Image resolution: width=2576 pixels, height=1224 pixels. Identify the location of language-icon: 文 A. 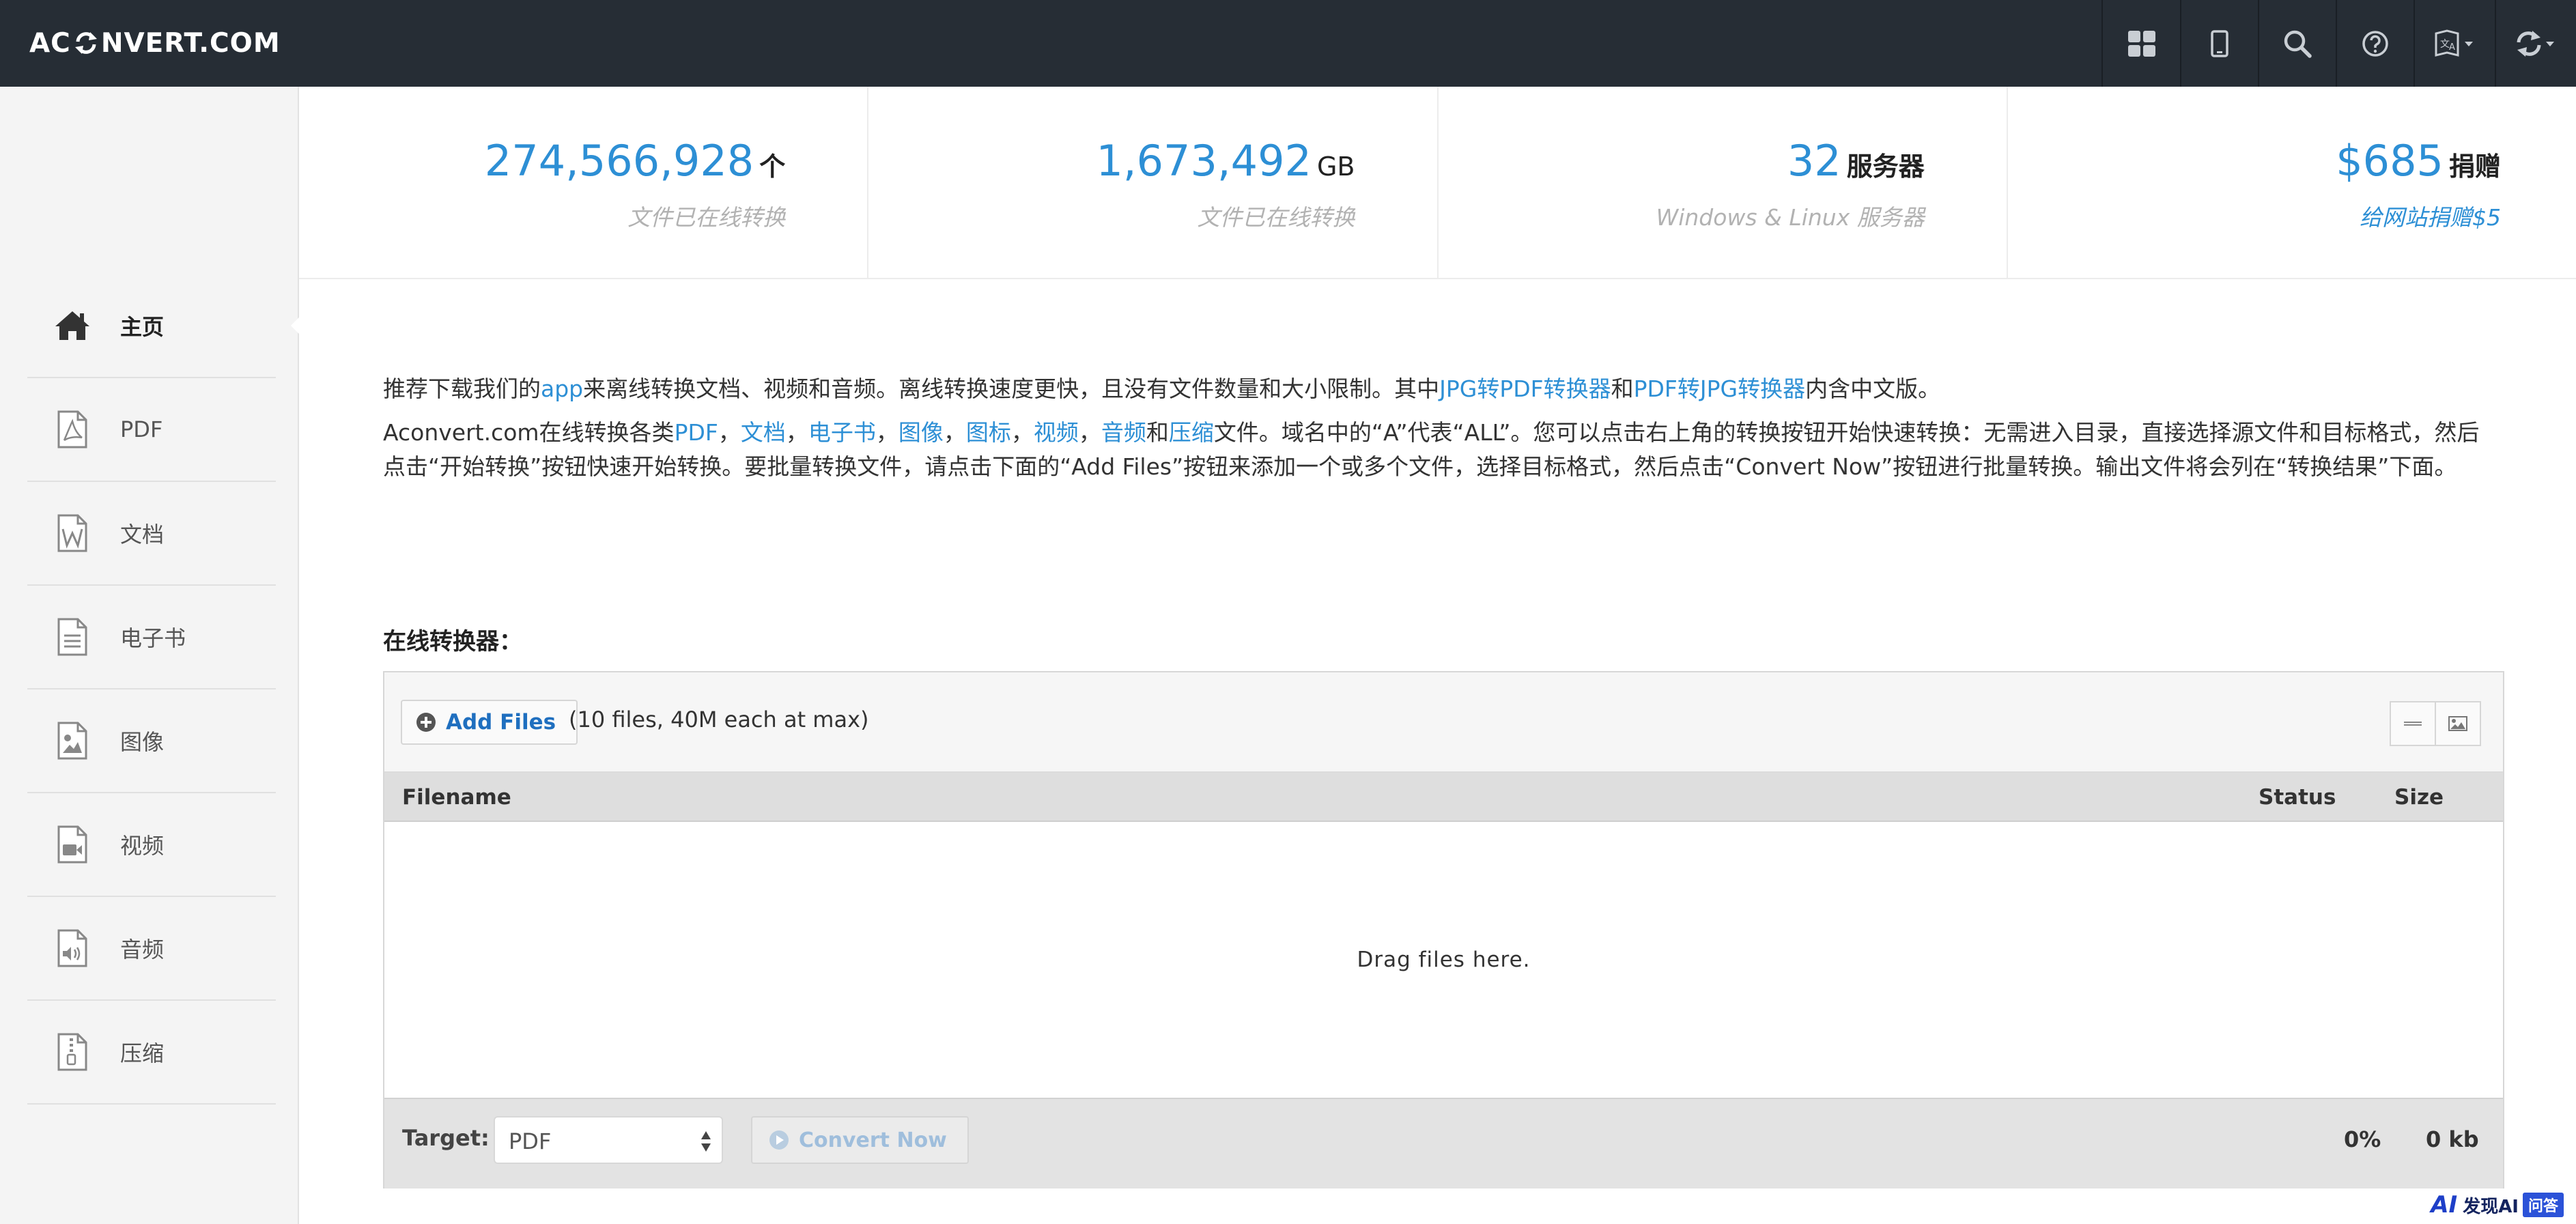
(2454, 43).